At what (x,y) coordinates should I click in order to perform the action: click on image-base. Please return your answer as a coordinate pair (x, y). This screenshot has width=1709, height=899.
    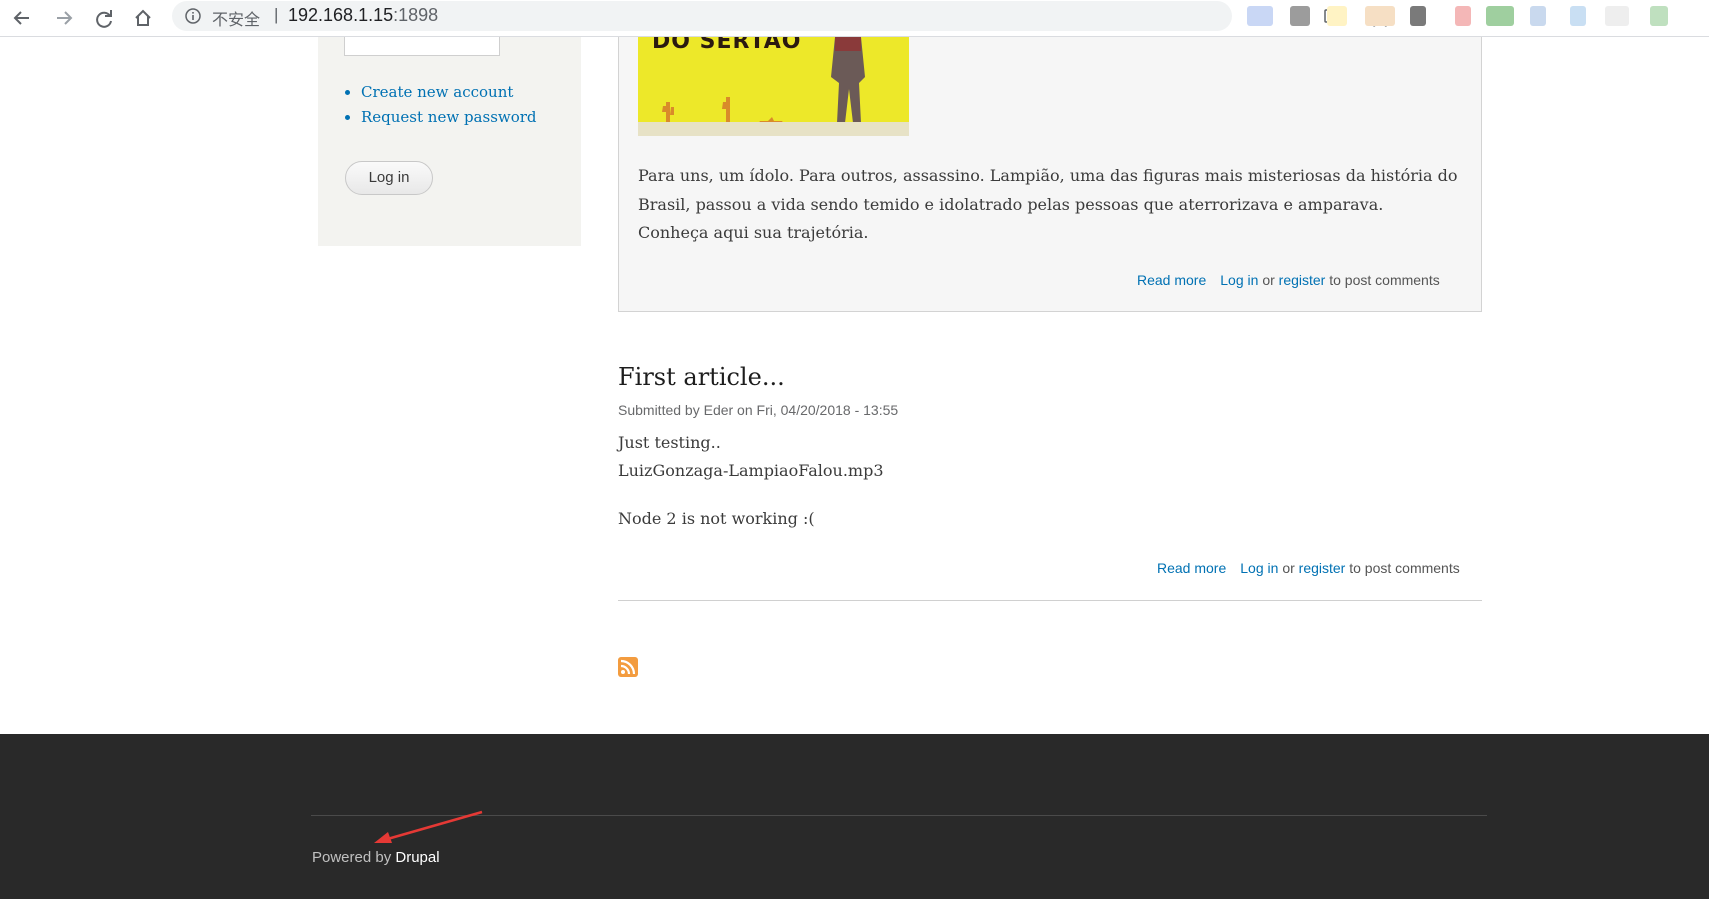
    Looking at the image, I should click on (773, 129).